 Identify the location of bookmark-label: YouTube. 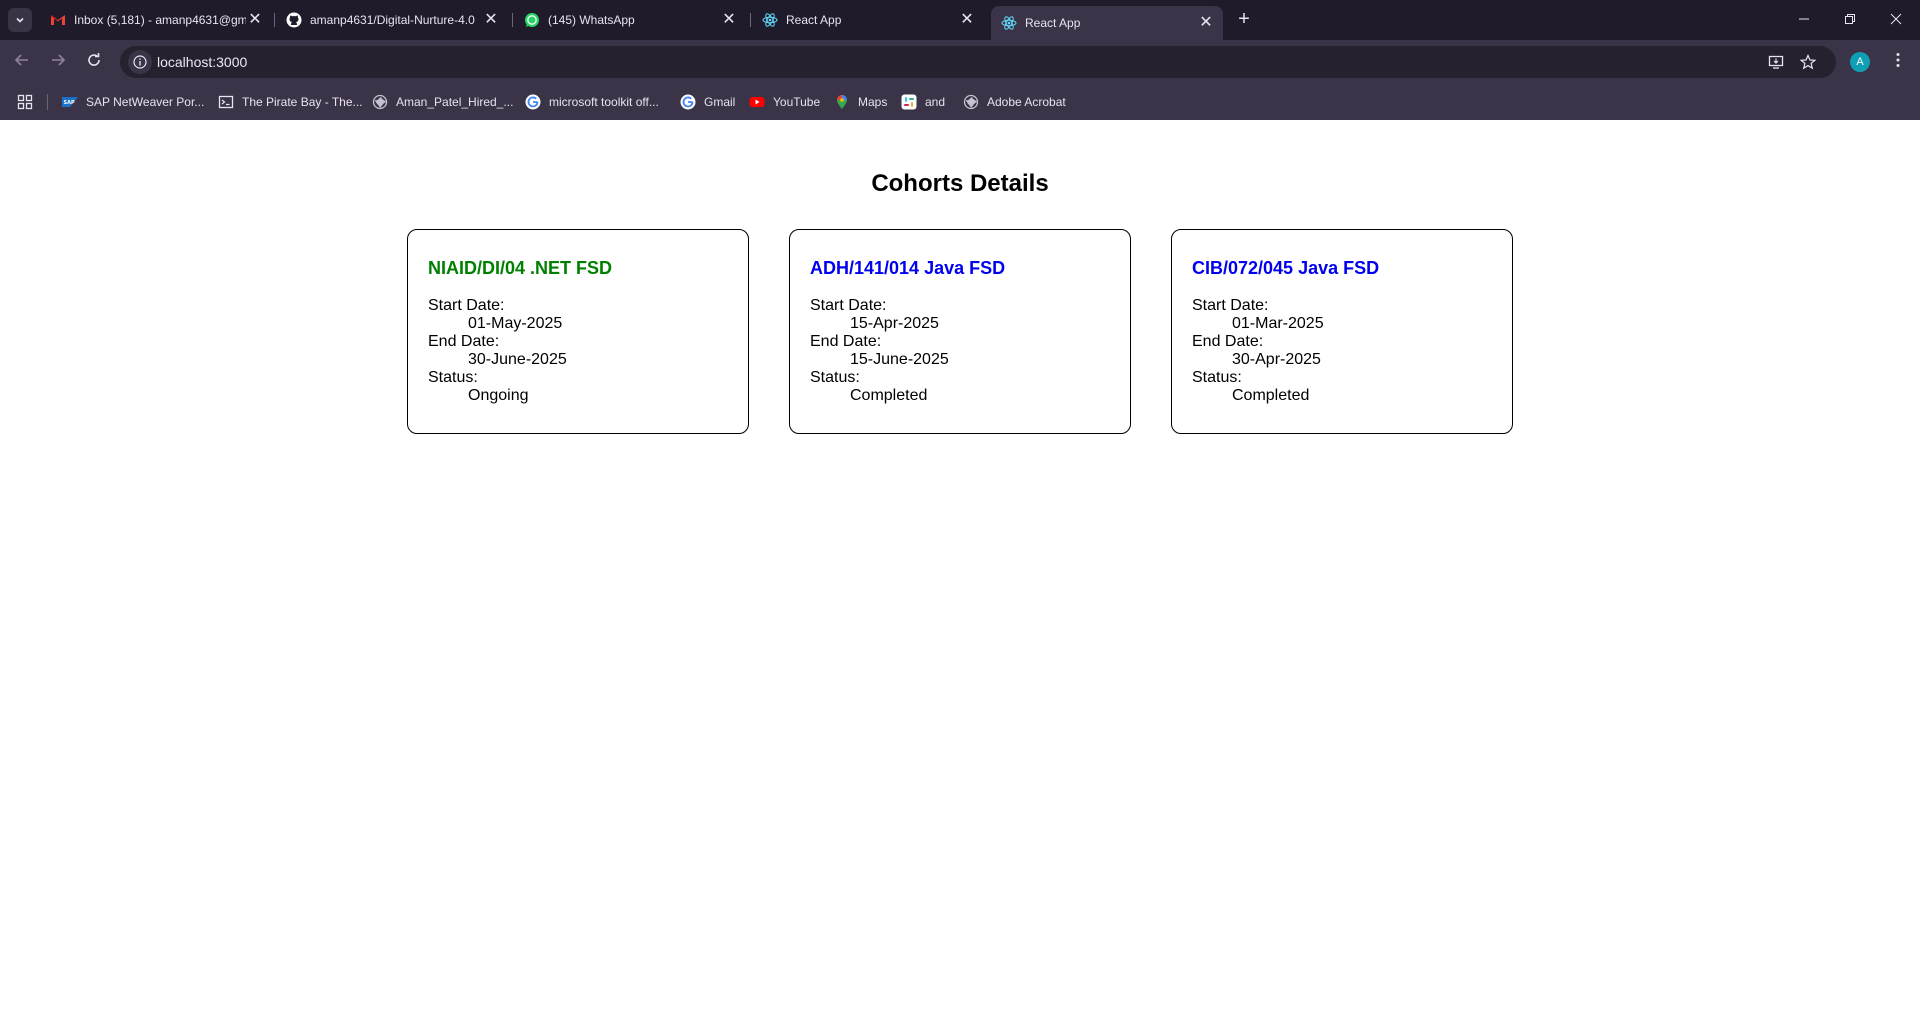
(797, 102).